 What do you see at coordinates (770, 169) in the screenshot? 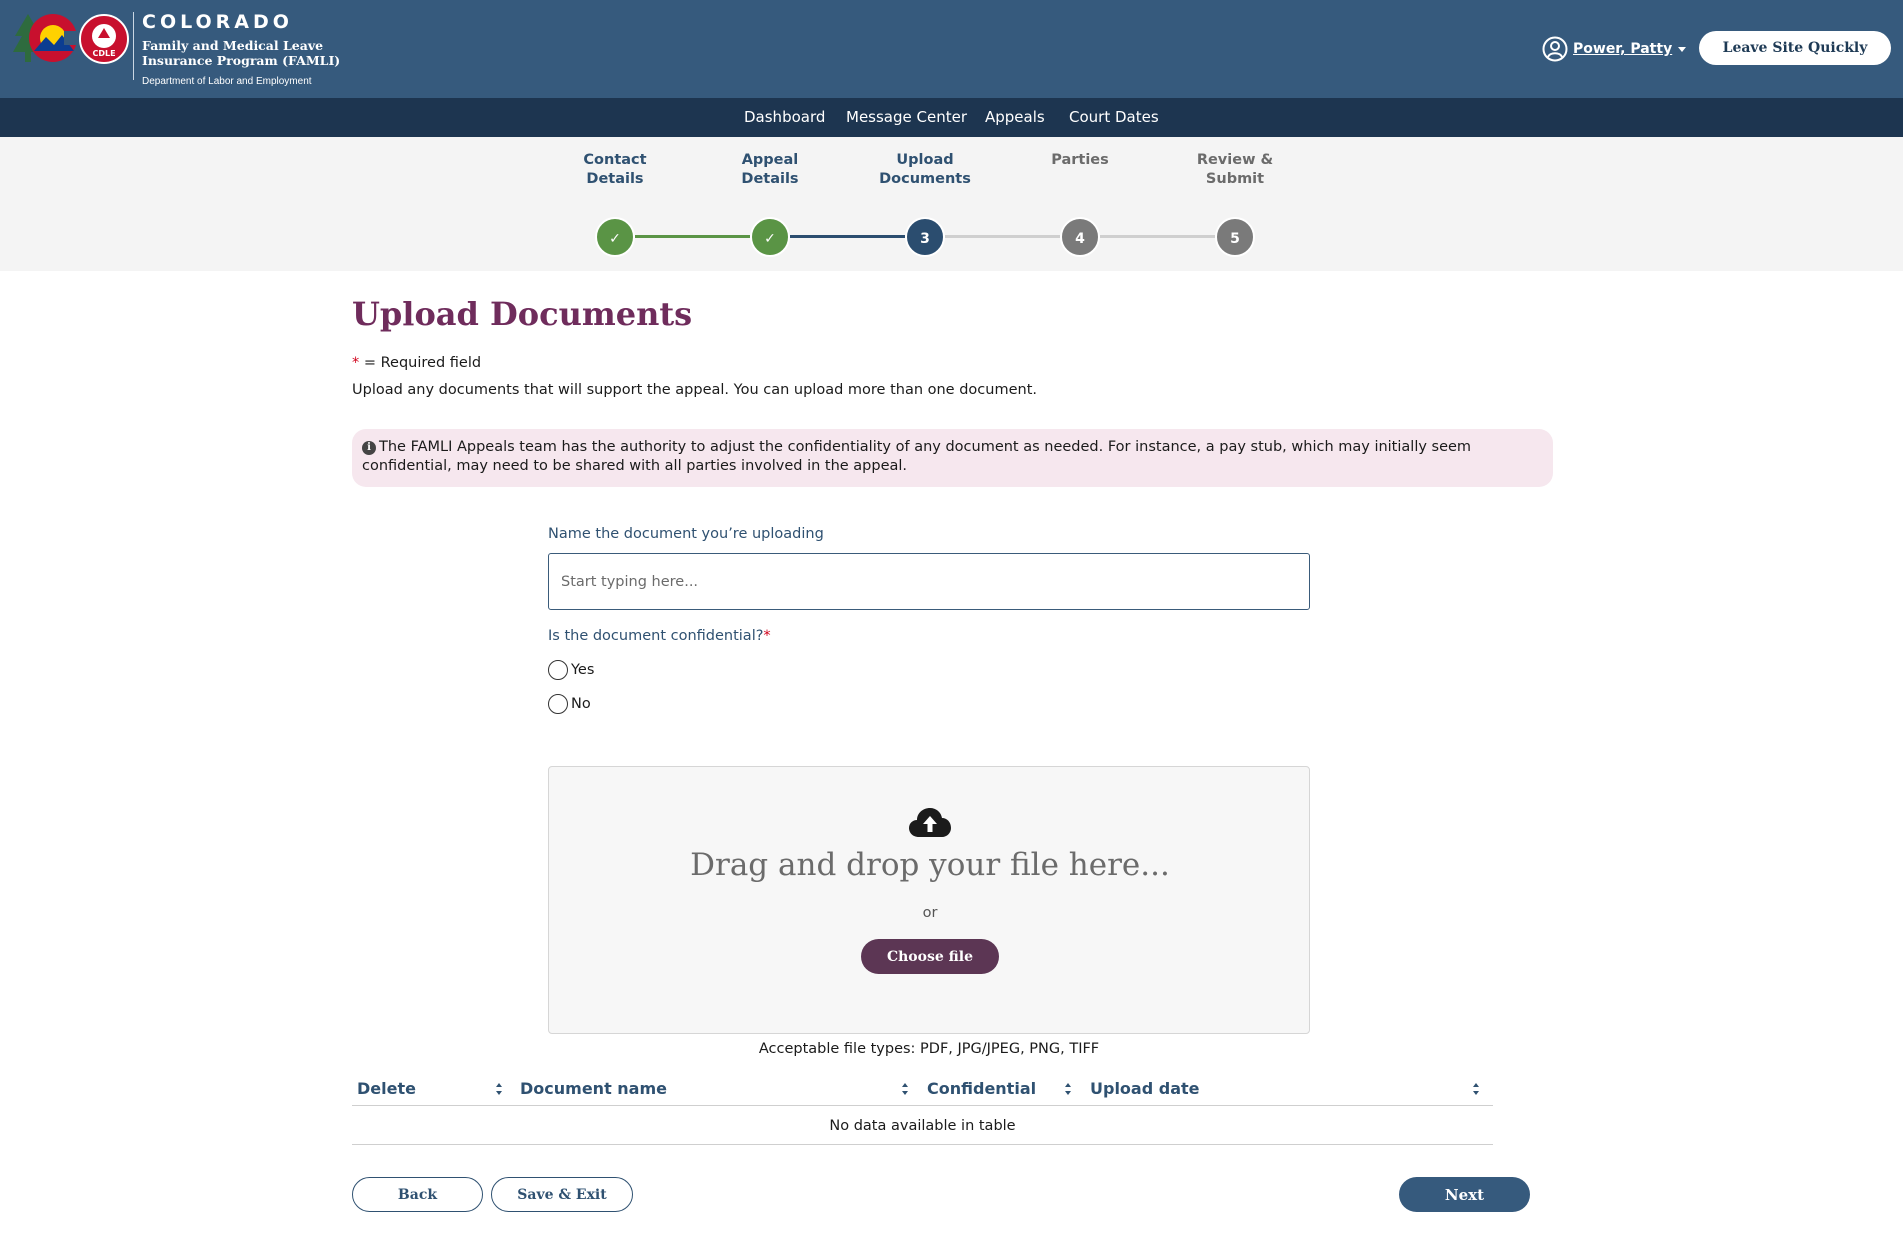
I see `step-label-appeal-details: Appeal Details` at bounding box center [770, 169].